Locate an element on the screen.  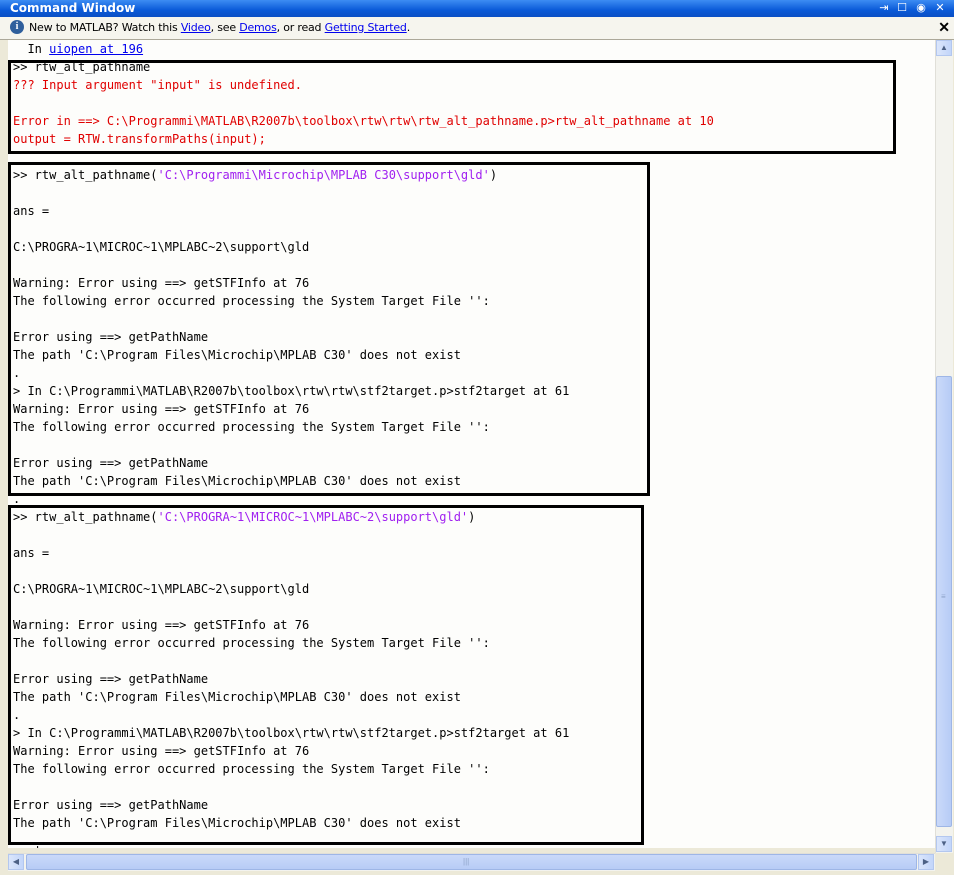
prompt-cursor: ' is located at coordinates (37, 845).